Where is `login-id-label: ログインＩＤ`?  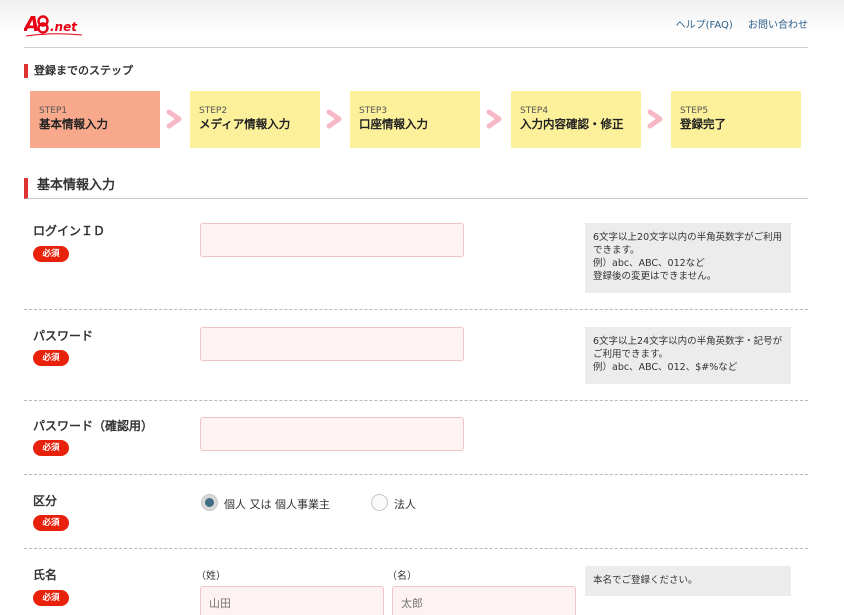
login-id-label: ログインＩＤ is located at coordinates (69, 231).